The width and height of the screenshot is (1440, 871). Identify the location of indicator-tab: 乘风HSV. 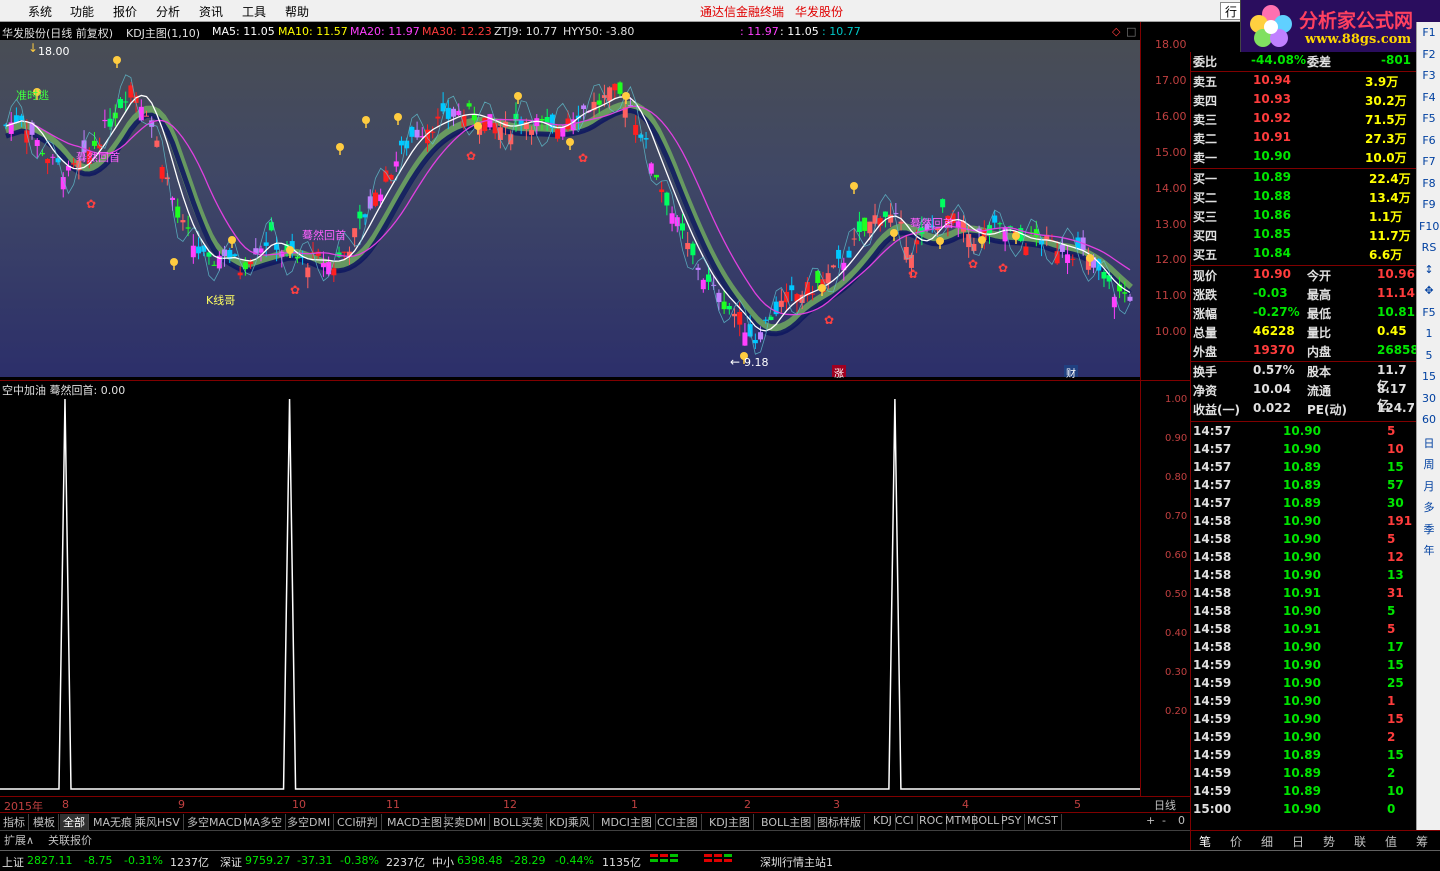
(158, 822).